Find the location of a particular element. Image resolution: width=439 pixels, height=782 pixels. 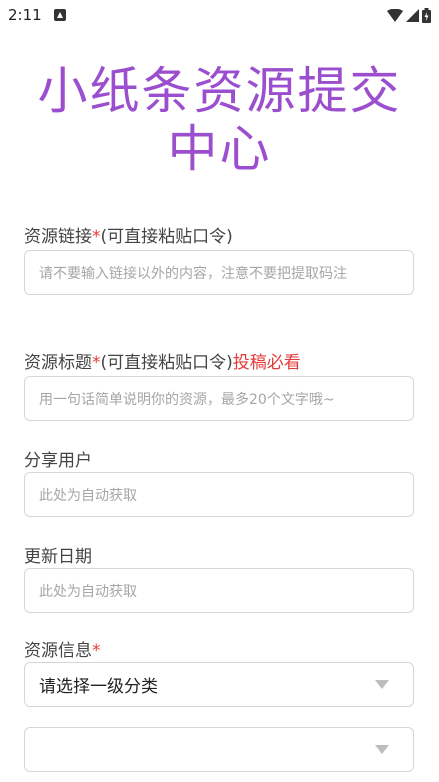

link-placeholder: 请不要输入链接以外的内容，注意不要把提取码注 is located at coordinates (193, 273).